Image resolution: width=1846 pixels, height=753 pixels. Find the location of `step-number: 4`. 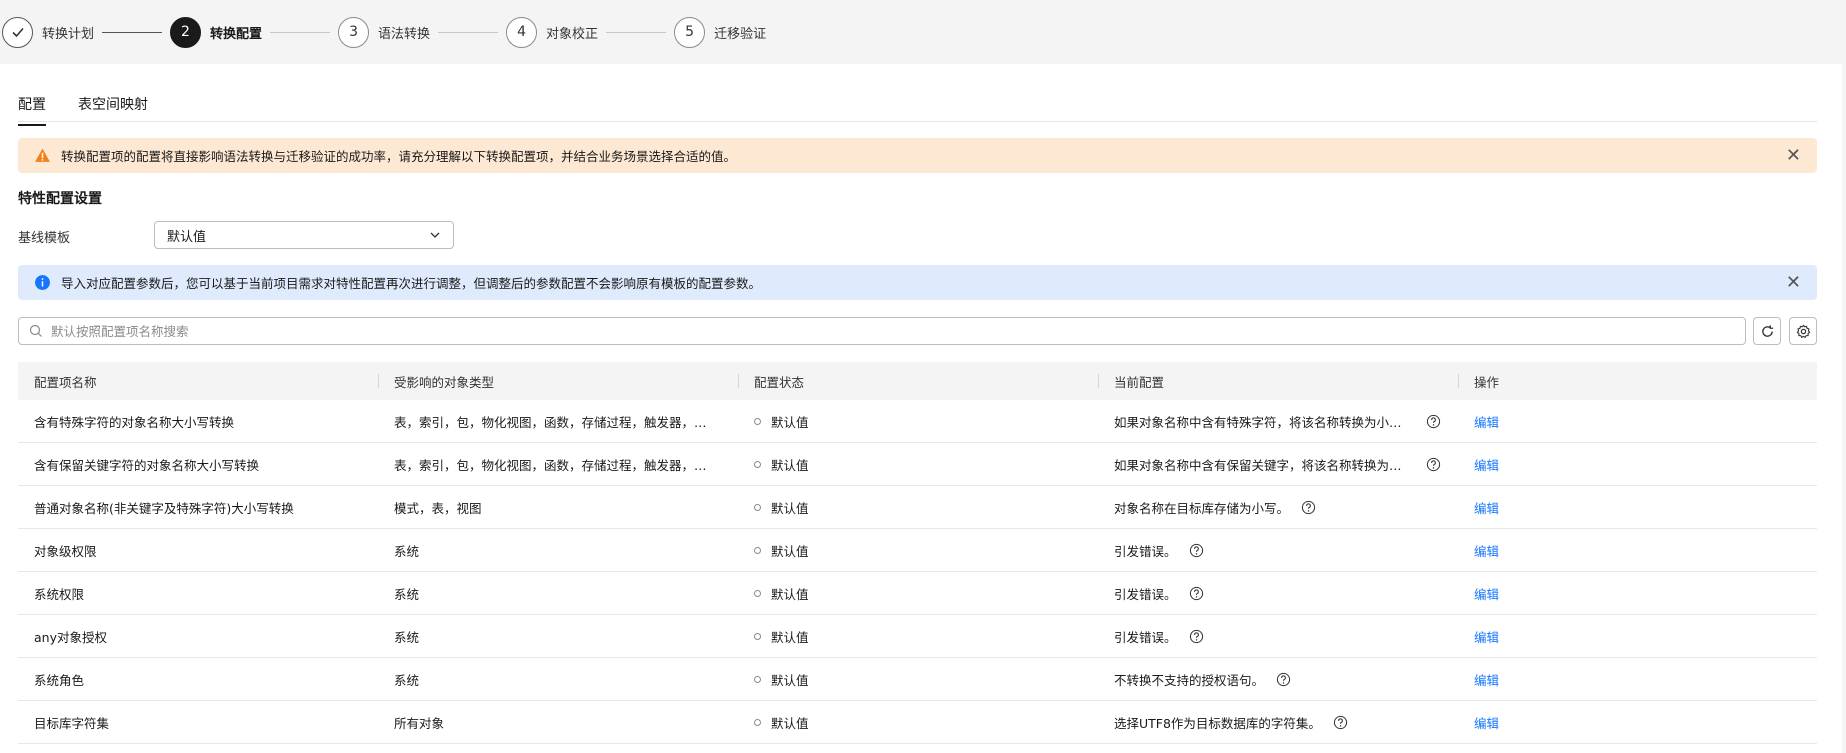

step-number: 4 is located at coordinates (522, 32).